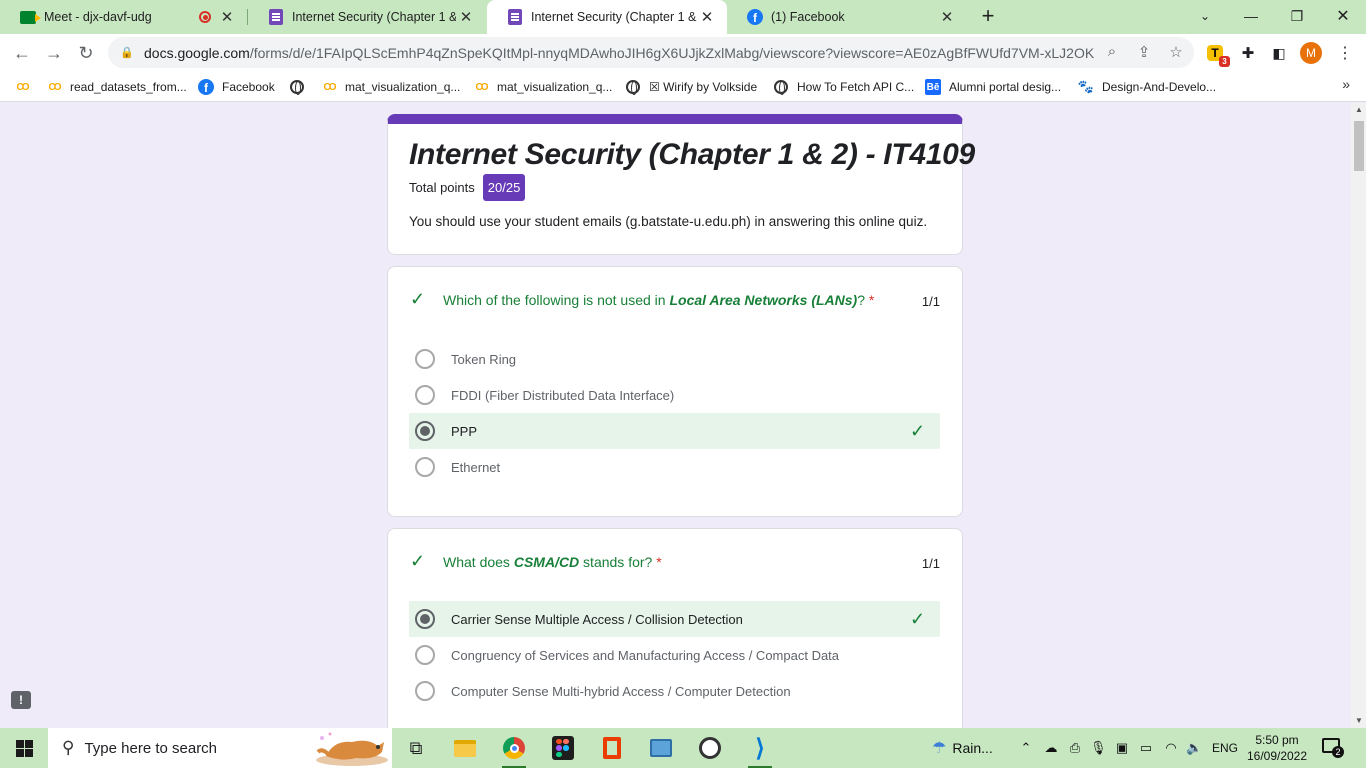 The height and width of the screenshot is (768, 1366). What do you see at coordinates (1359, 146) in the screenshot?
I see `scrollbar-thumb` at bounding box center [1359, 146].